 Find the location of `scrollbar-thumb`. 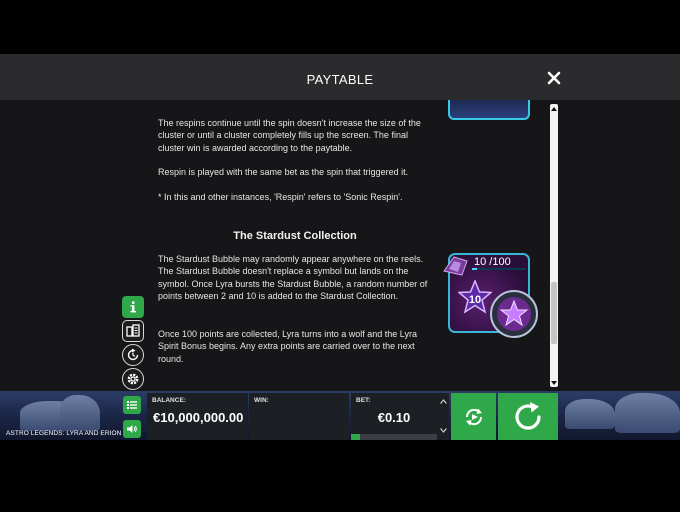

scrollbar-thumb is located at coordinates (554, 313).